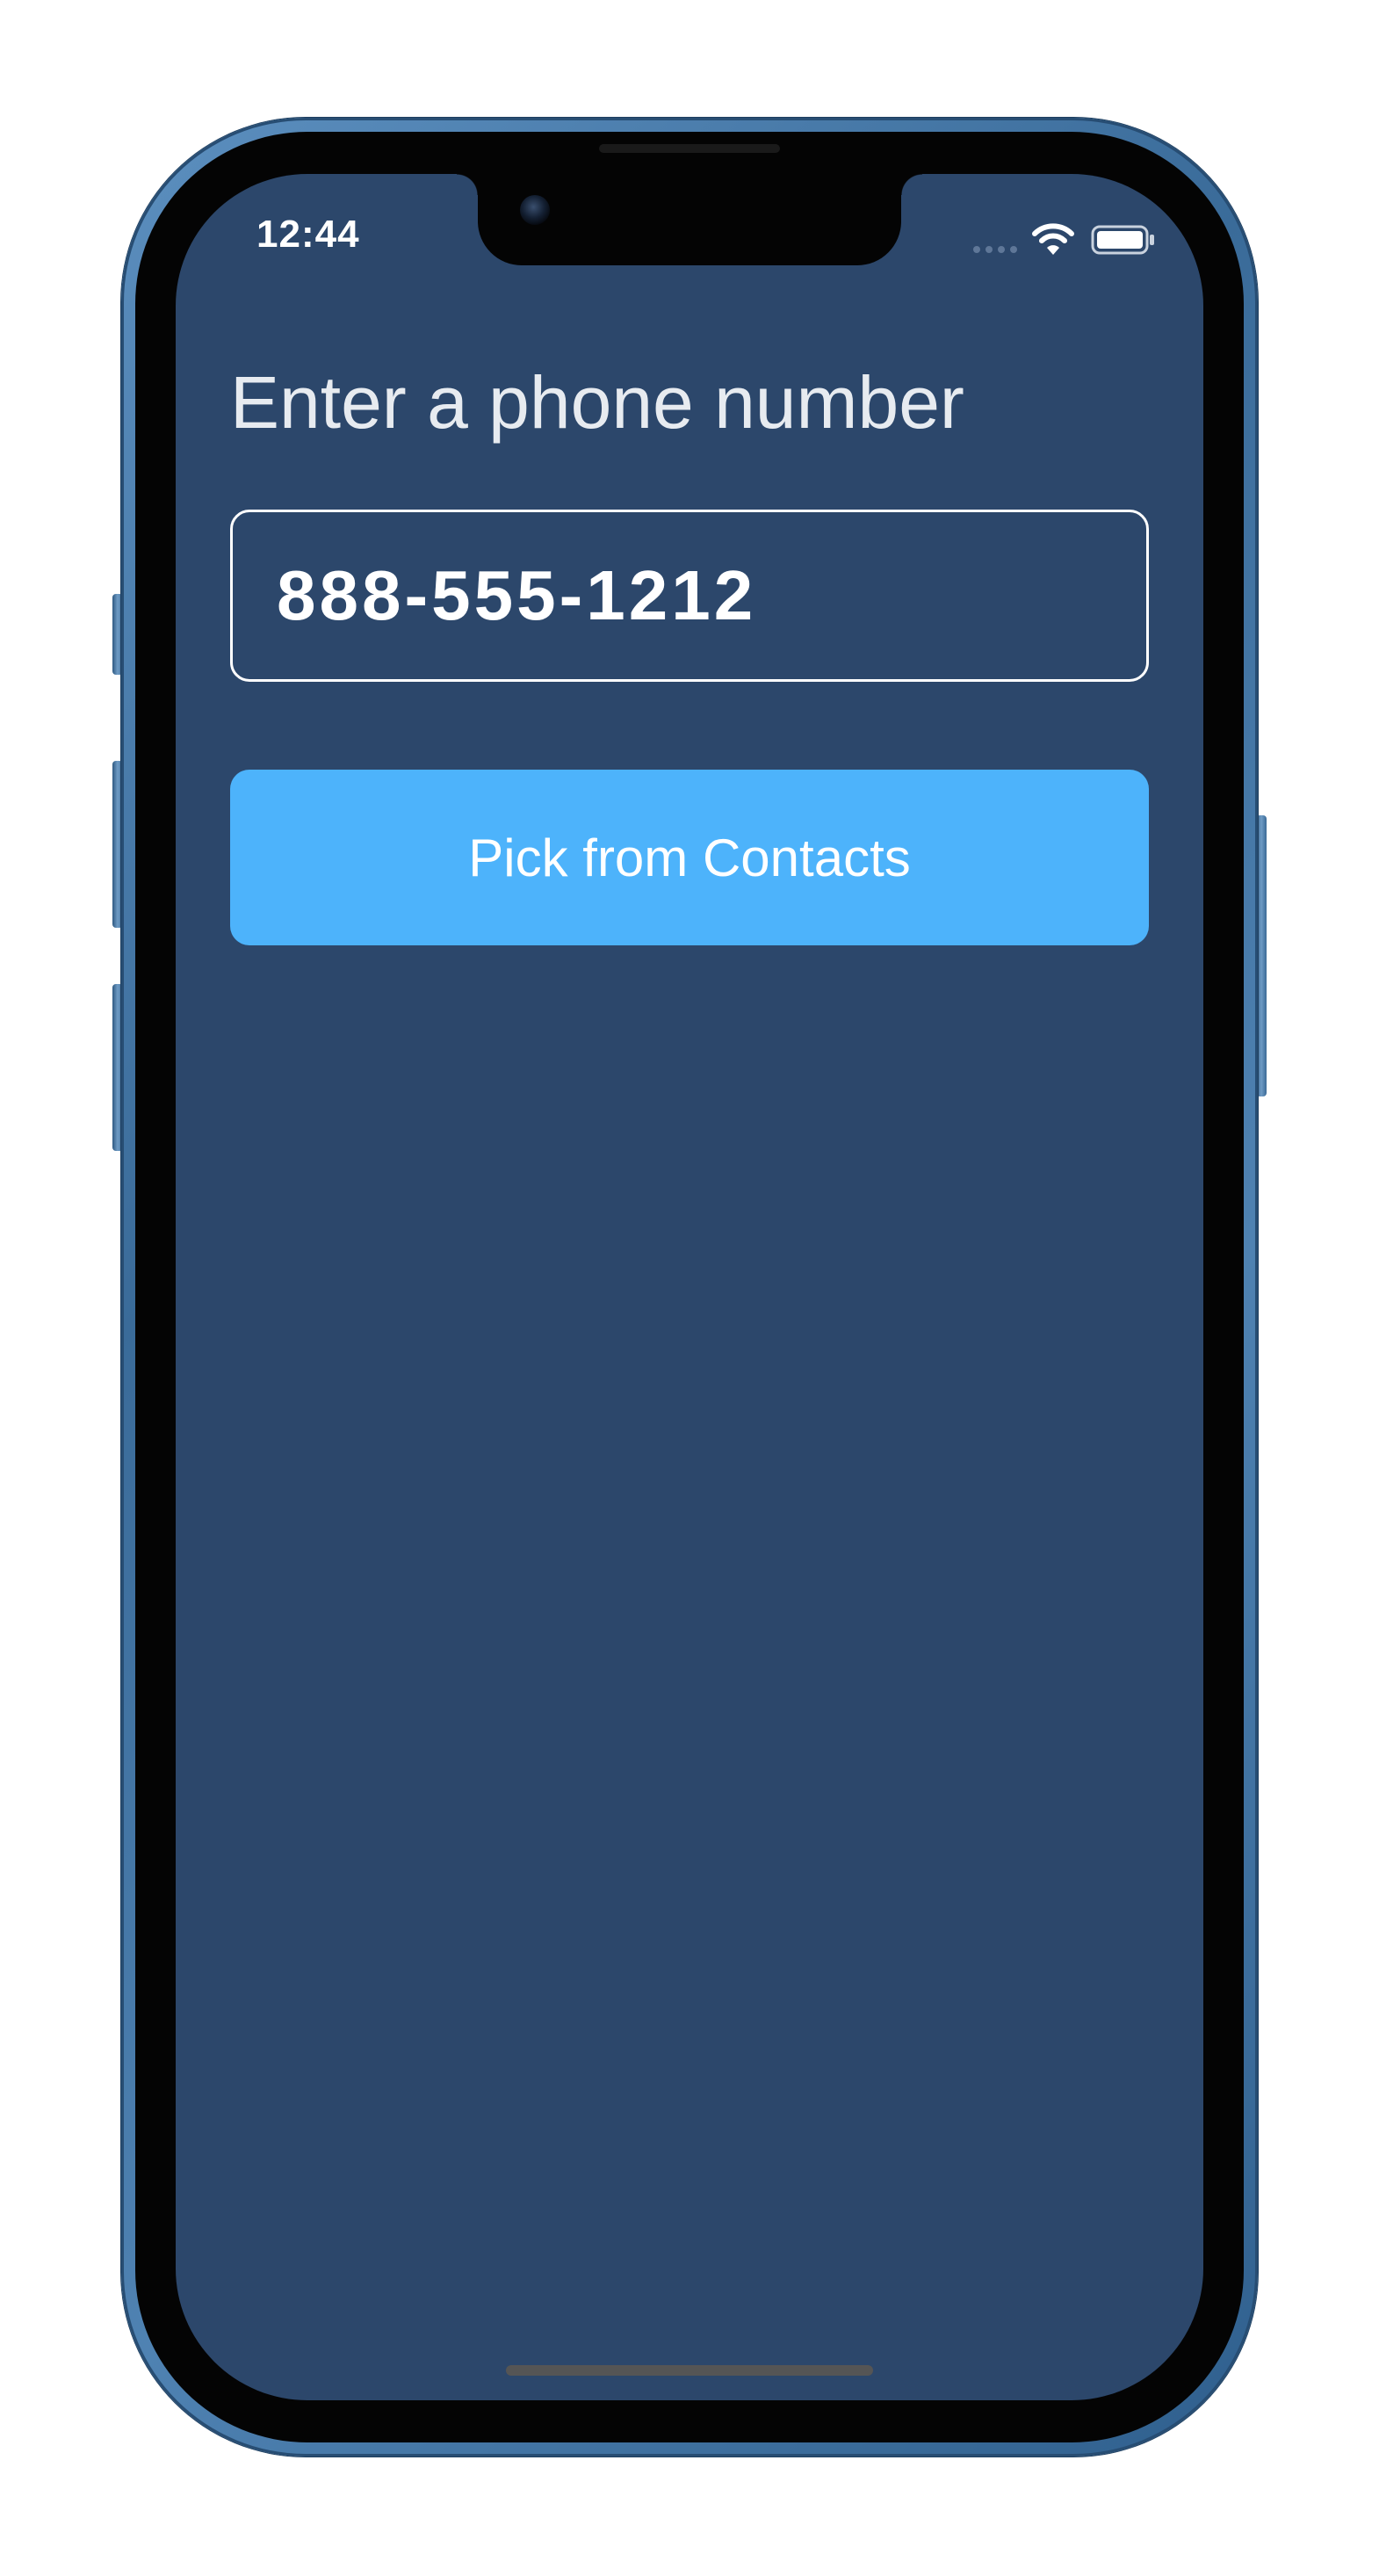 Image resolution: width=1379 pixels, height=2576 pixels. I want to click on front-camera, so click(535, 210).